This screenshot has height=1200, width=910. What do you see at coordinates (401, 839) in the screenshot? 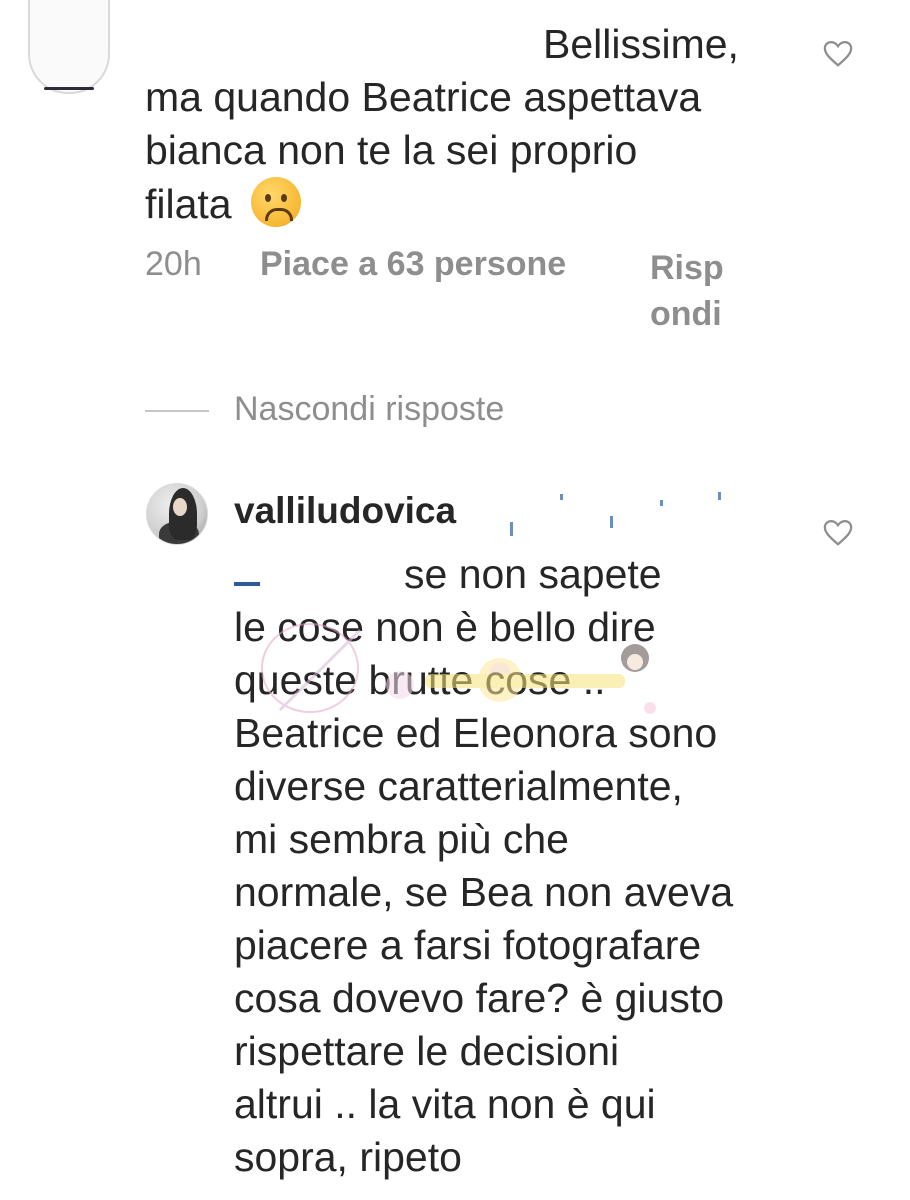
I see `reply-line: mi sembra più che` at bounding box center [401, 839].